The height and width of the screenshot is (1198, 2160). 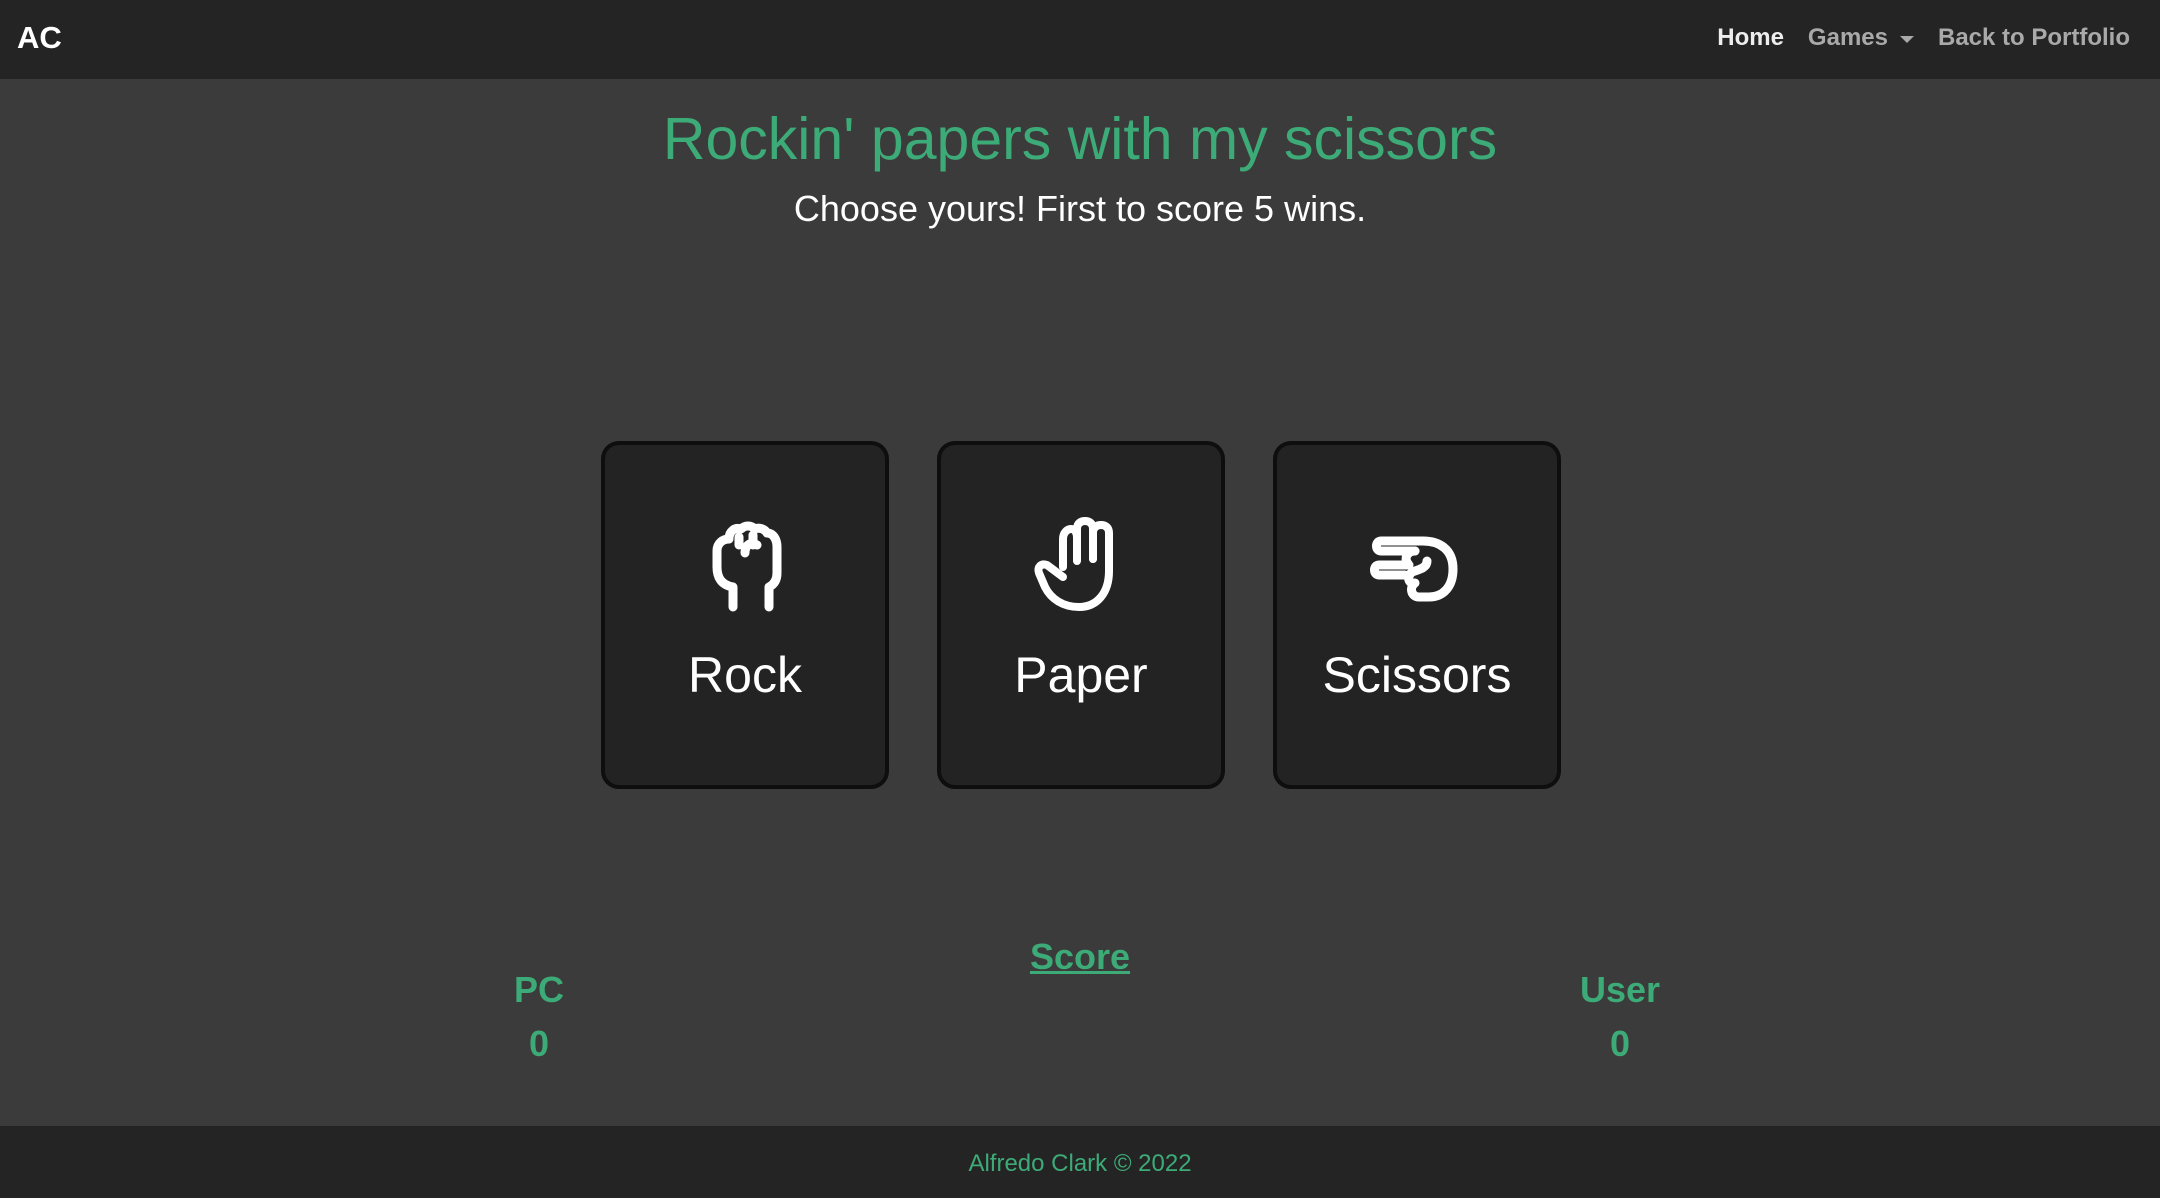 I want to click on pc-score-value: 0, so click(x=539, y=1043).